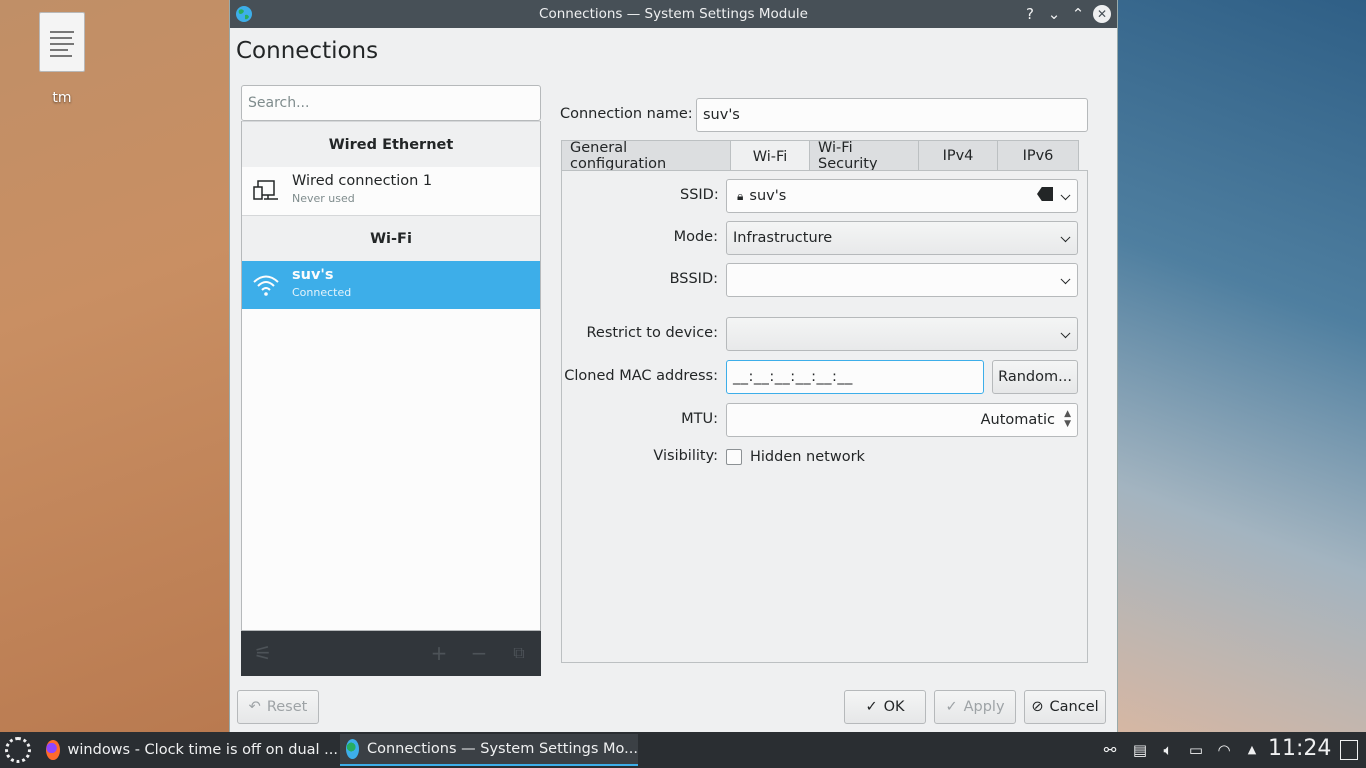  Describe the element at coordinates (984, 707) in the screenshot. I see `apply-label: Apply` at that location.